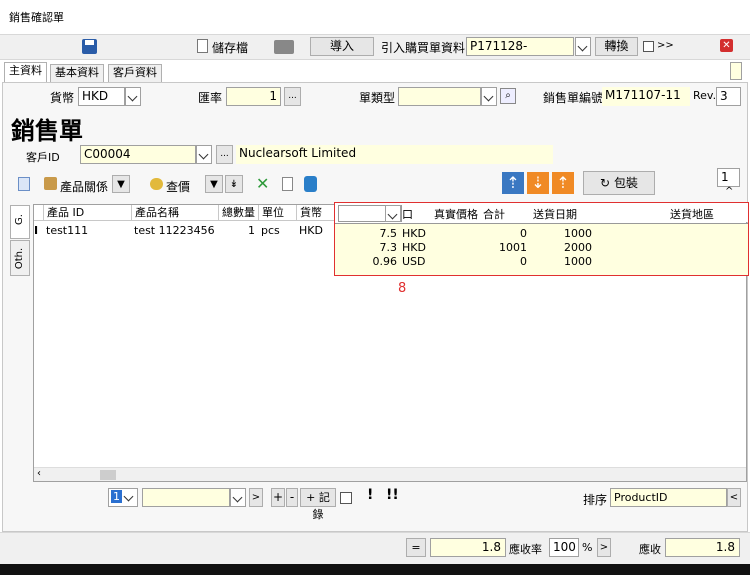 This screenshot has height=575, width=750. I want to click on row-cursor-marker: I, so click(36, 230).